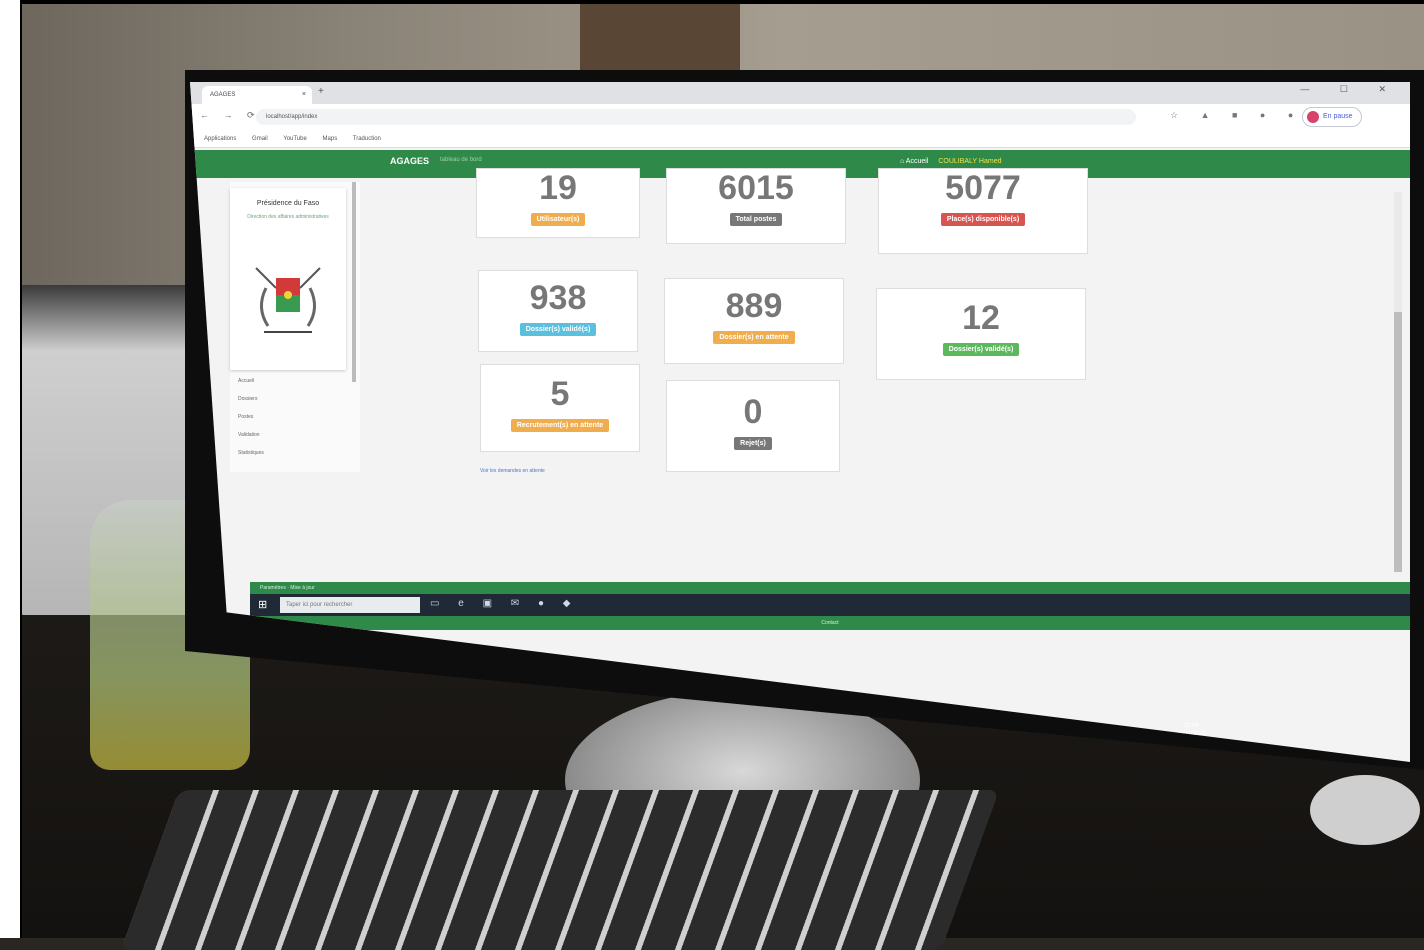 The image size is (1424, 950). I want to click on status-bar: Paramètres · Mise à jour, so click(830, 588).